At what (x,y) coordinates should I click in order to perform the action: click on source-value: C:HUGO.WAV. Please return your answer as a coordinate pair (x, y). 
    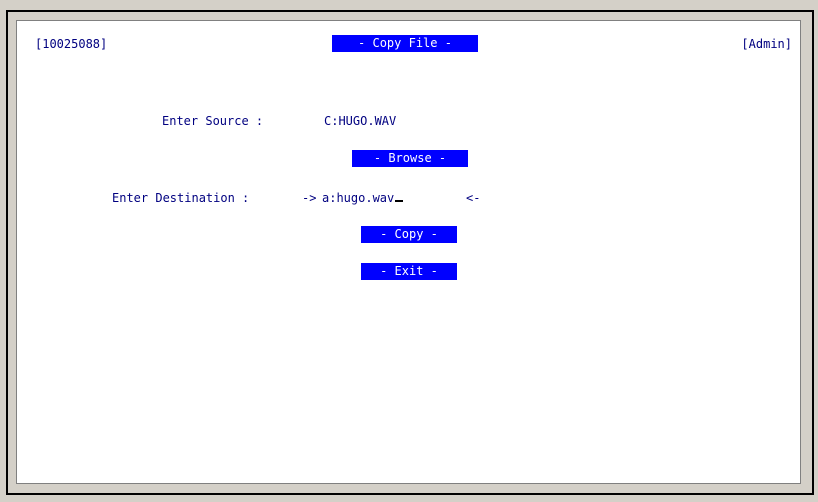
    Looking at the image, I should click on (360, 121).